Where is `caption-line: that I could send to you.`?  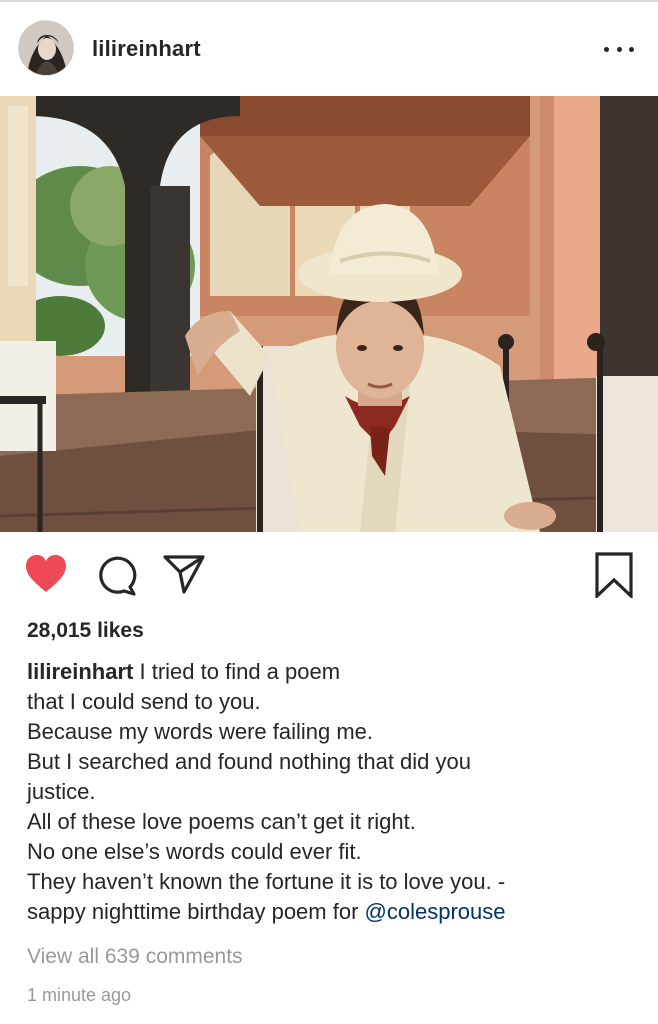 caption-line: that I could send to you. is located at coordinates (144, 701).